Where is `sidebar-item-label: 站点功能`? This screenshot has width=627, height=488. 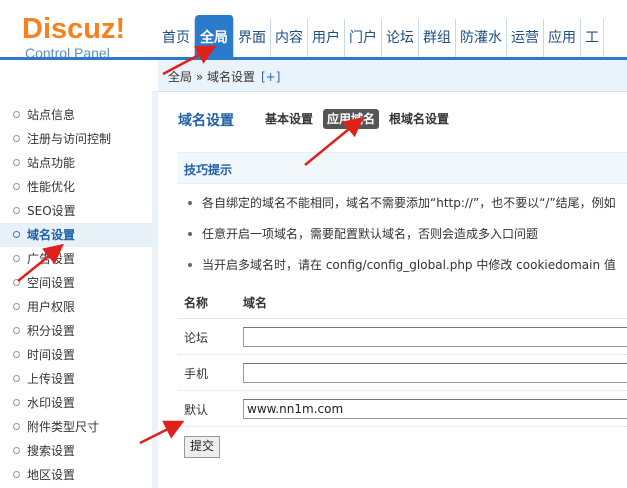 sidebar-item-label: 站点功能 is located at coordinates (51, 163).